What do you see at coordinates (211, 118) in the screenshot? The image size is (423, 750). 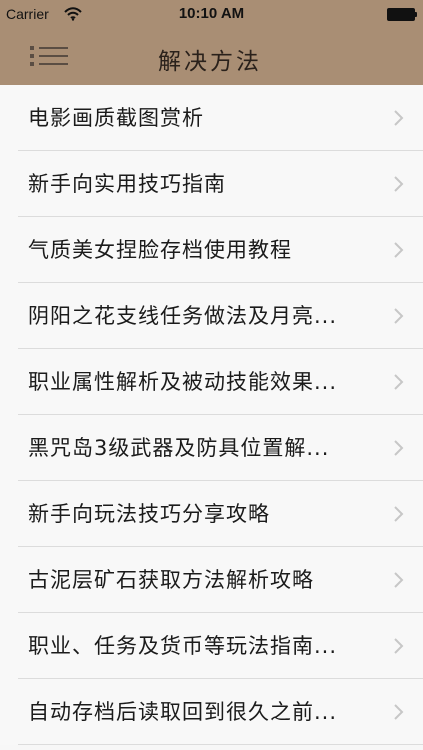 I see `list-item: 电影画质截图赏析` at bounding box center [211, 118].